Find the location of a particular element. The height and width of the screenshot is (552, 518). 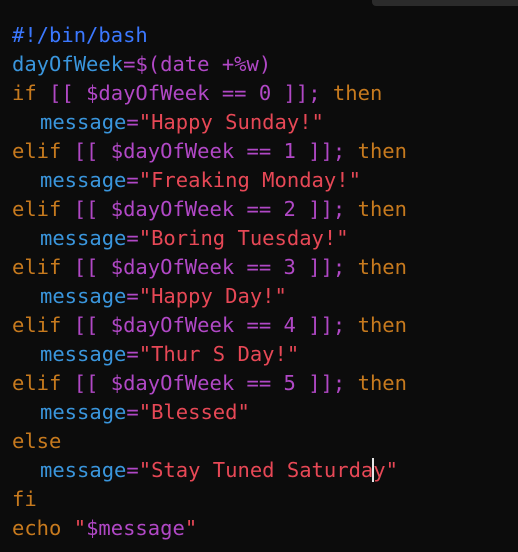

echo-quote-close: " is located at coordinates (191, 528).